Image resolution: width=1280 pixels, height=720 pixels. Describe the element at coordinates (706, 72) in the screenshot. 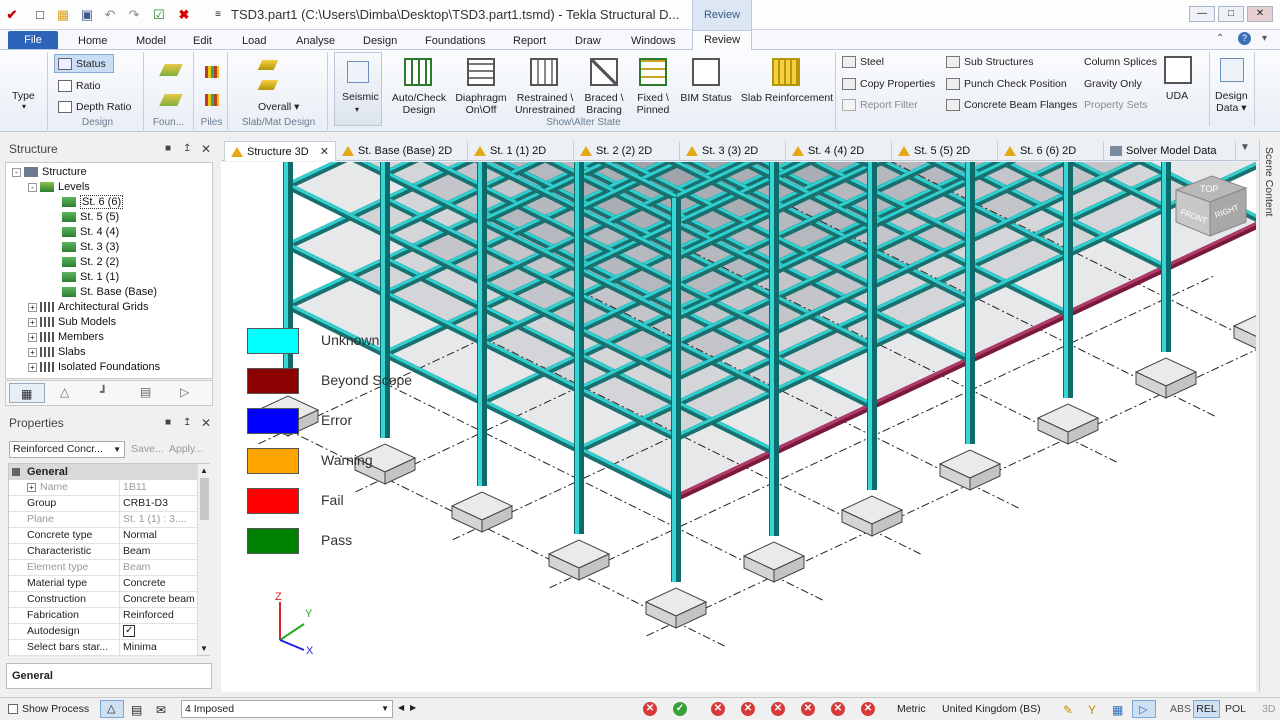

I see `bim-status-icon` at that location.